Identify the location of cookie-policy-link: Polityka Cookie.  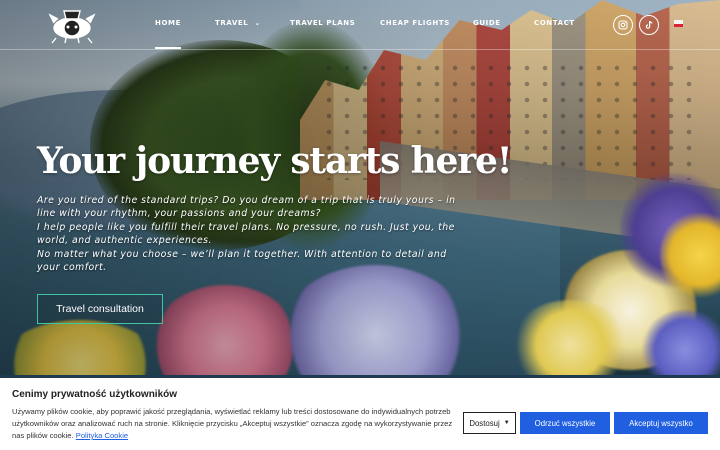
(102, 435).